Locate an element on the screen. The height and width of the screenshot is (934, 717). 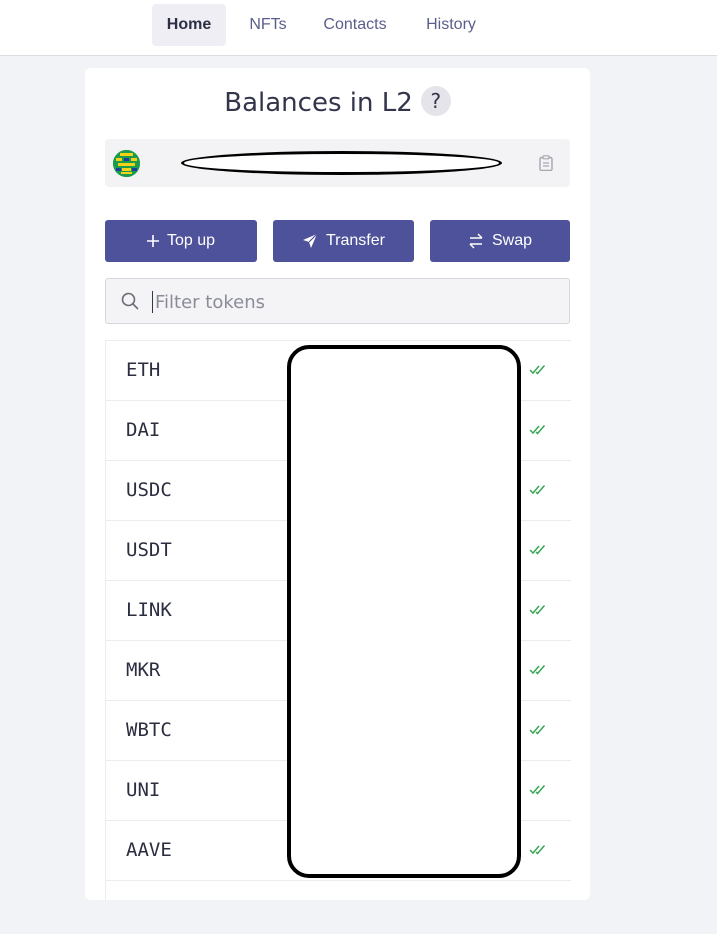
transfer-button: Transfer is located at coordinates (343, 241).